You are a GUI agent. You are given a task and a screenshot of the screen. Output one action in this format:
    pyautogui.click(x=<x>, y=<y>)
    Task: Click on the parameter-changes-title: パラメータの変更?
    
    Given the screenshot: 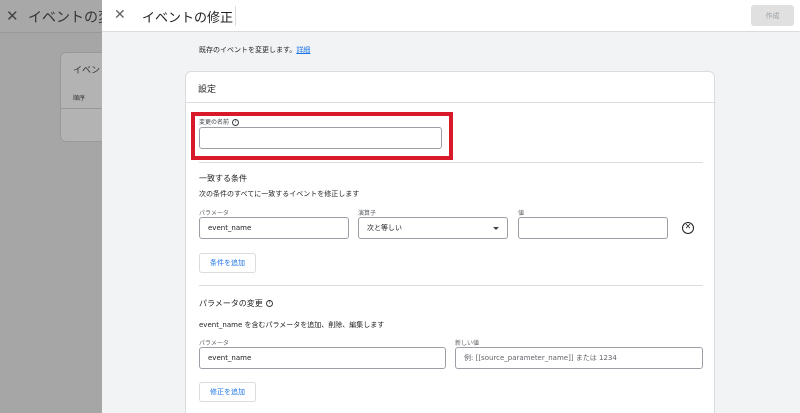 What is the action you would take?
    pyautogui.click(x=236, y=303)
    